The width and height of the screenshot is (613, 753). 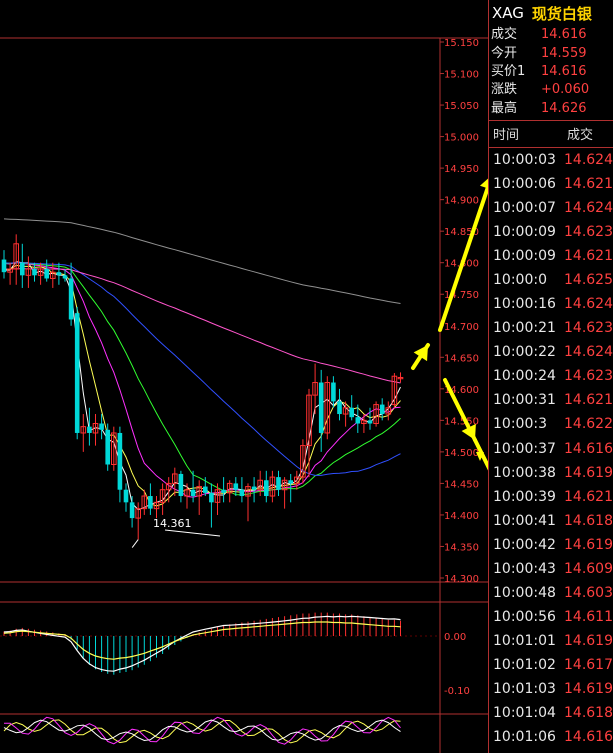 What do you see at coordinates (461, 579) in the screenshot?
I see `price-tick-label: 14.300` at bounding box center [461, 579].